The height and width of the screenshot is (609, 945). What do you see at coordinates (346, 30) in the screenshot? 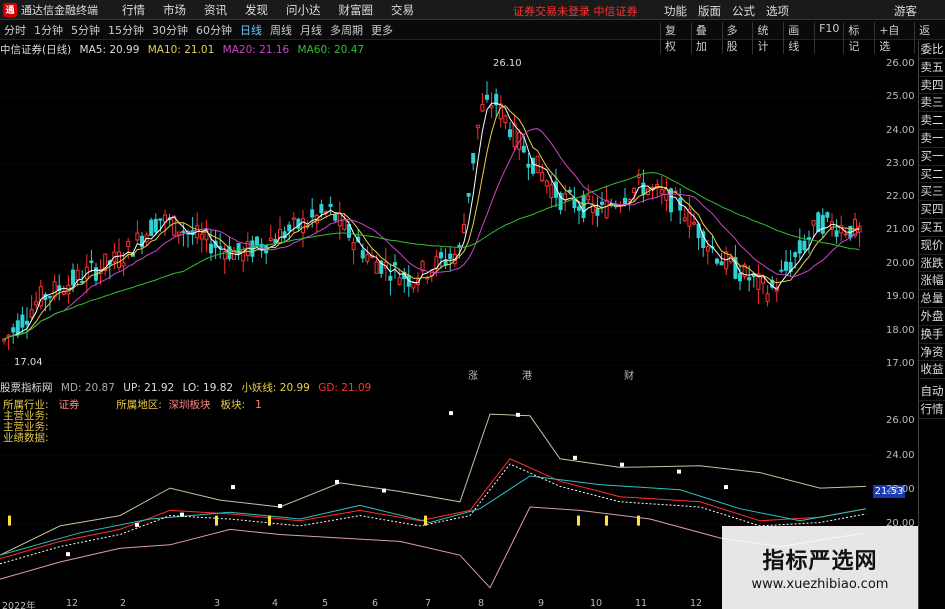
I see `period-tab: 多周期` at bounding box center [346, 30].